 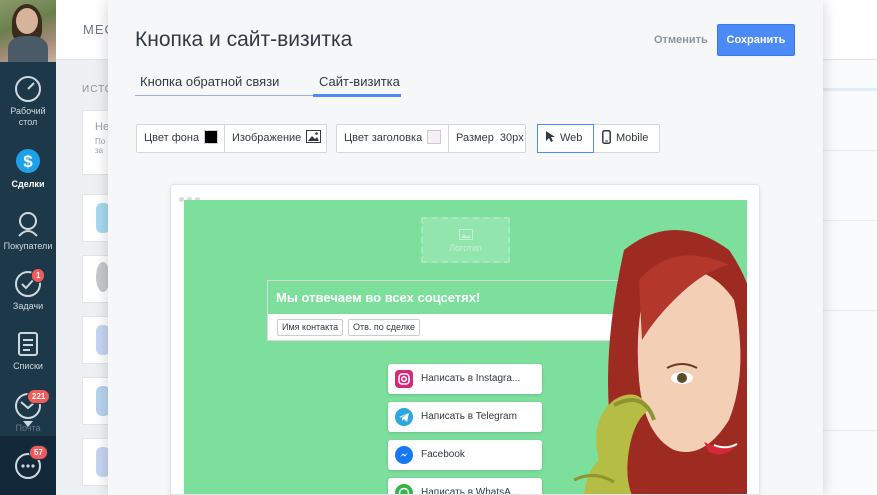 I want to click on mobile-toggle: Mobile, so click(x=625, y=138).